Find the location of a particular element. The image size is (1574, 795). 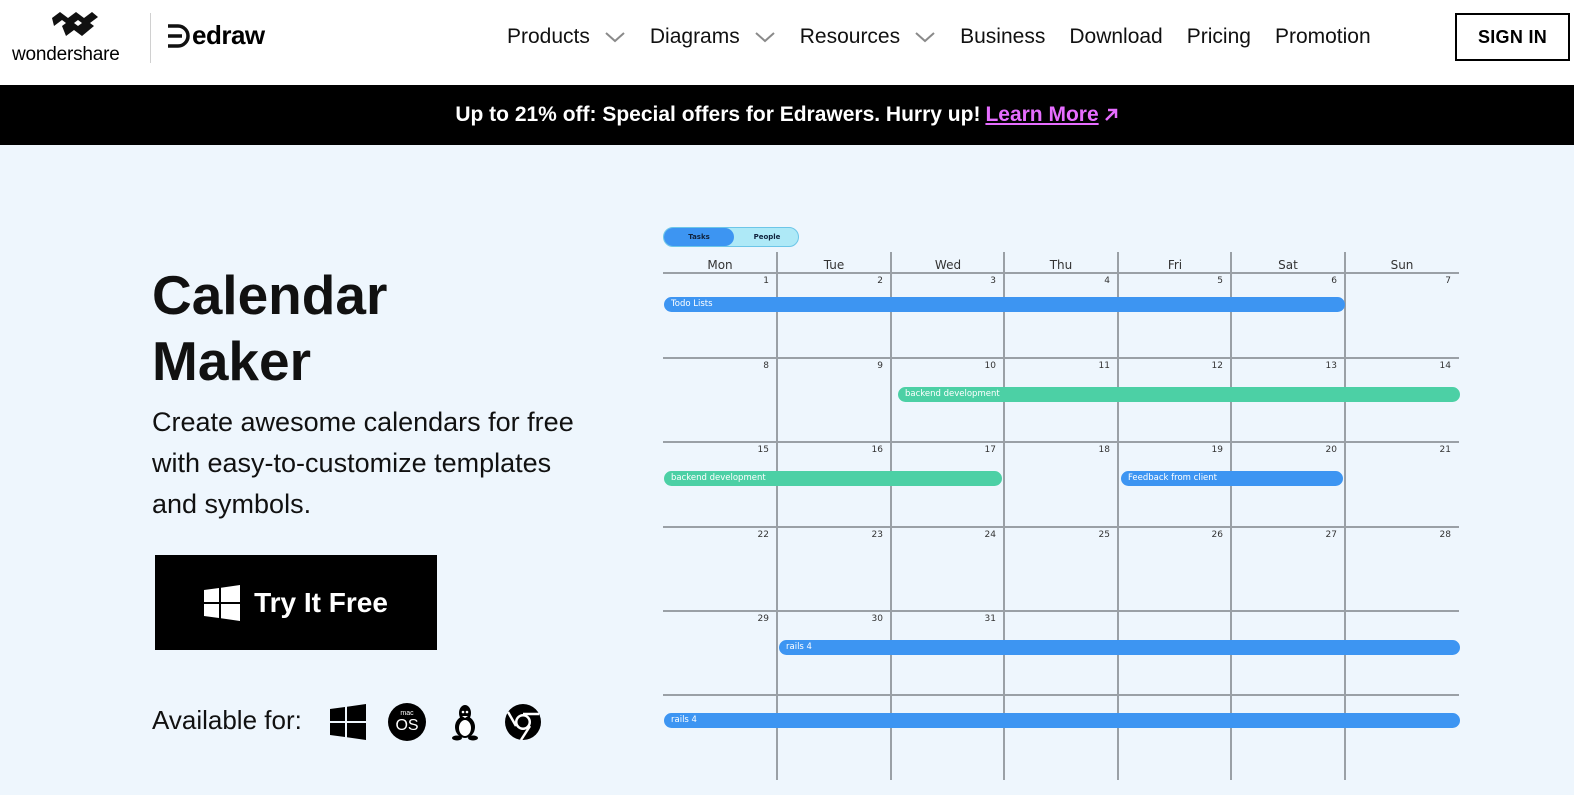

macos-icon: mac OS is located at coordinates (407, 722).